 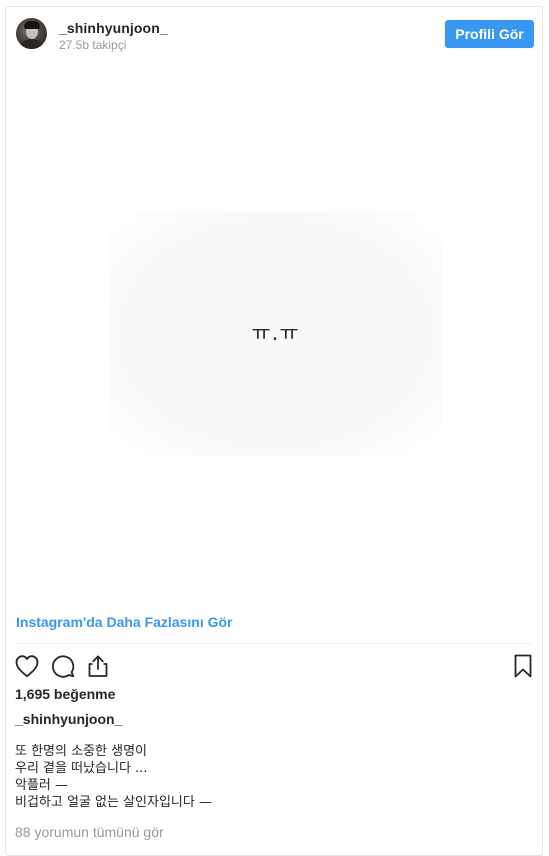 What do you see at coordinates (113, 28) in the screenshot?
I see `username: _shinhyunjoon_` at bounding box center [113, 28].